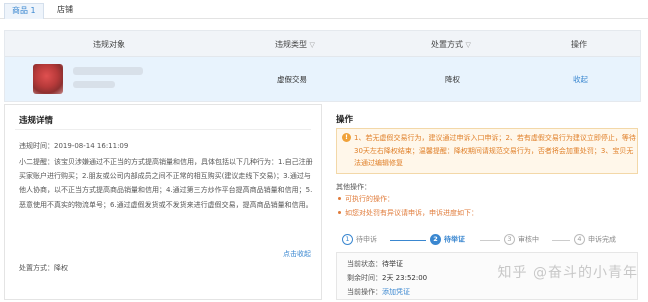 The image size is (648, 302). What do you see at coordinates (567, 273) in the screenshot?
I see `watermark: 知乎 @奋斗的小青年` at bounding box center [567, 273].